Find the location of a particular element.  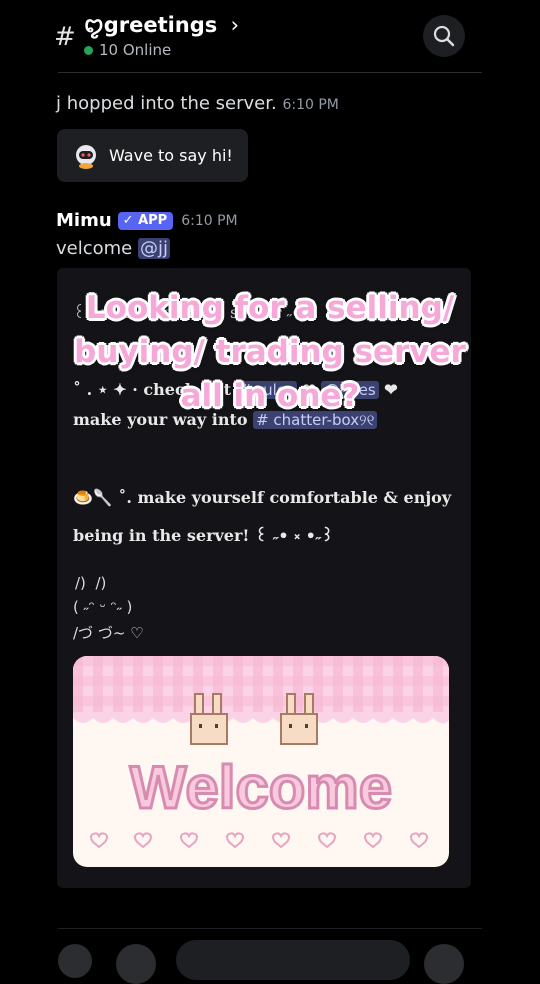

search-button is located at coordinates (444, 36).